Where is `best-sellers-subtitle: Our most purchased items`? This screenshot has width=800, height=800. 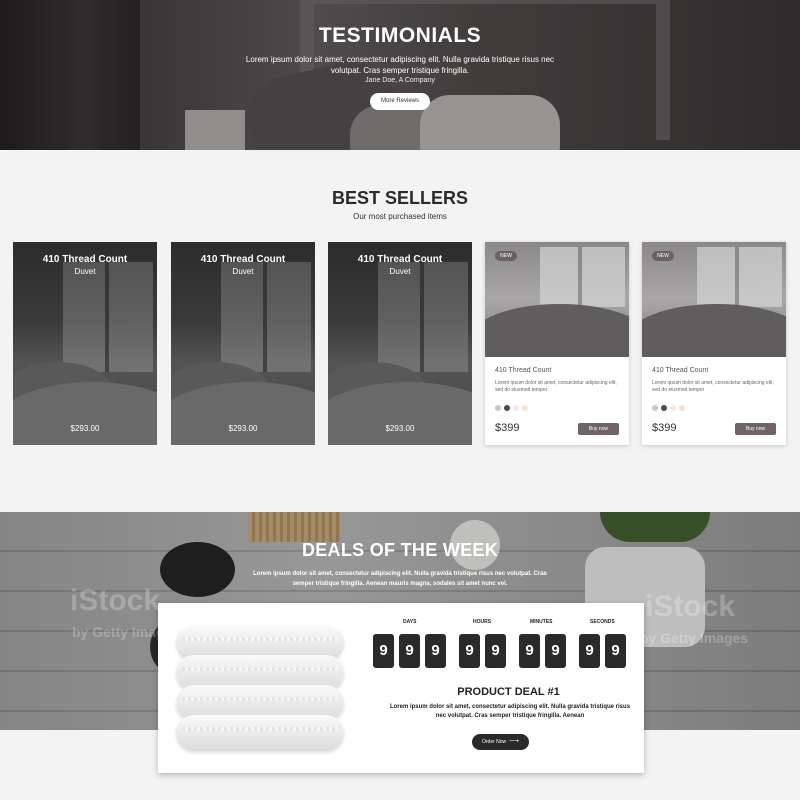 best-sellers-subtitle: Our most purchased items is located at coordinates (400, 216).